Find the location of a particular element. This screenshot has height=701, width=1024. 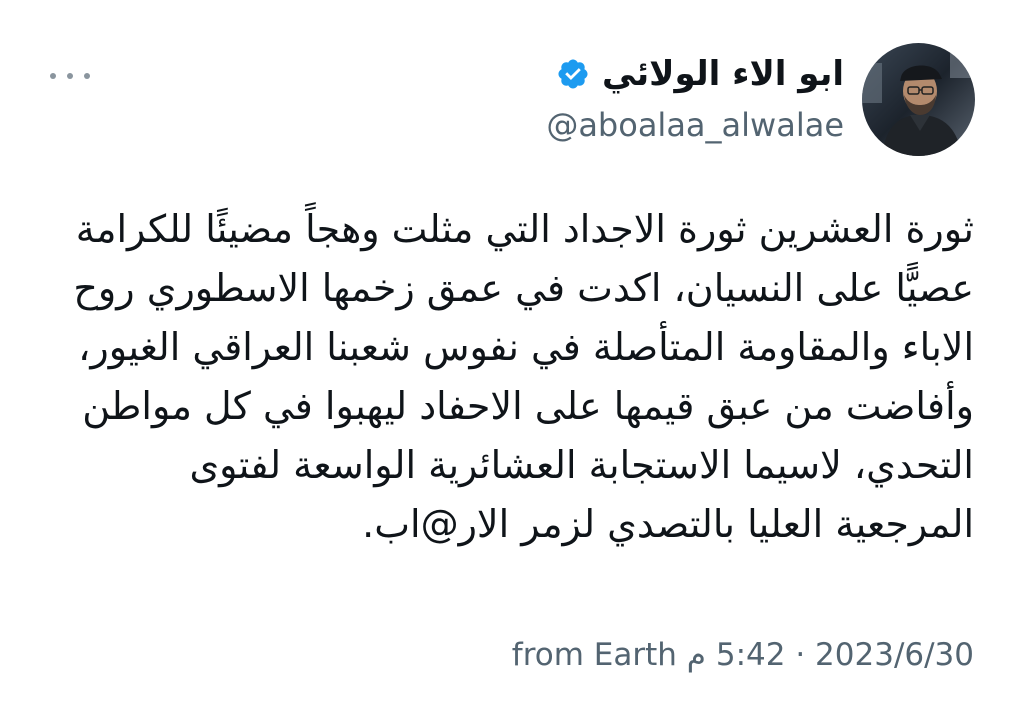

tweet-date: 2023/6/30 is located at coordinates (894, 655).